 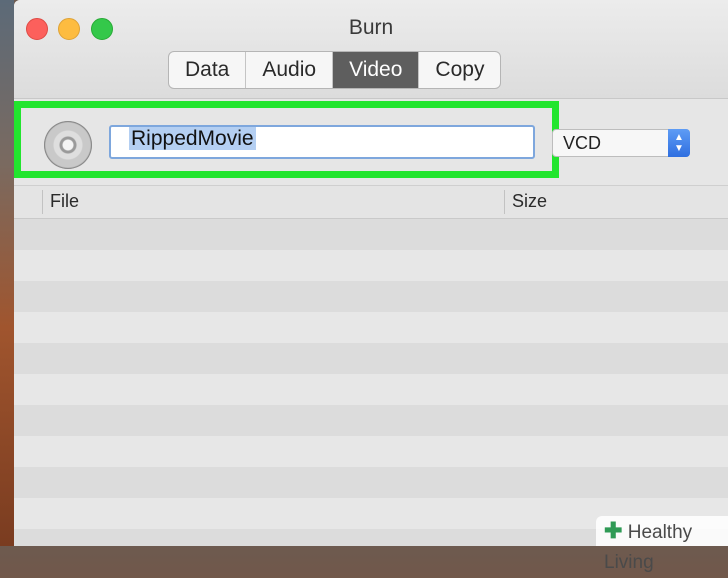 I want to click on mode-tabs: Data Audio Video Copy, so click(x=335, y=70).